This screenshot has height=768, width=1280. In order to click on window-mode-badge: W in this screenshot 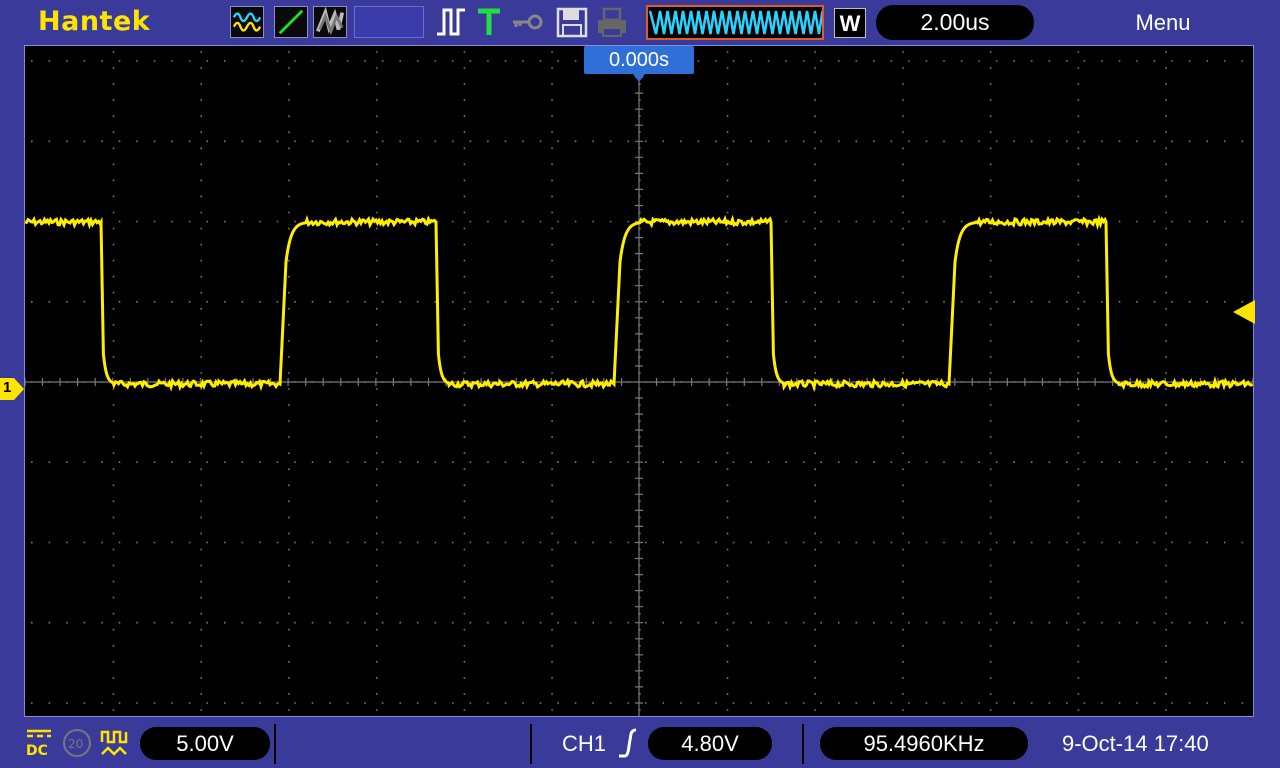, I will do `click(850, 23)`.